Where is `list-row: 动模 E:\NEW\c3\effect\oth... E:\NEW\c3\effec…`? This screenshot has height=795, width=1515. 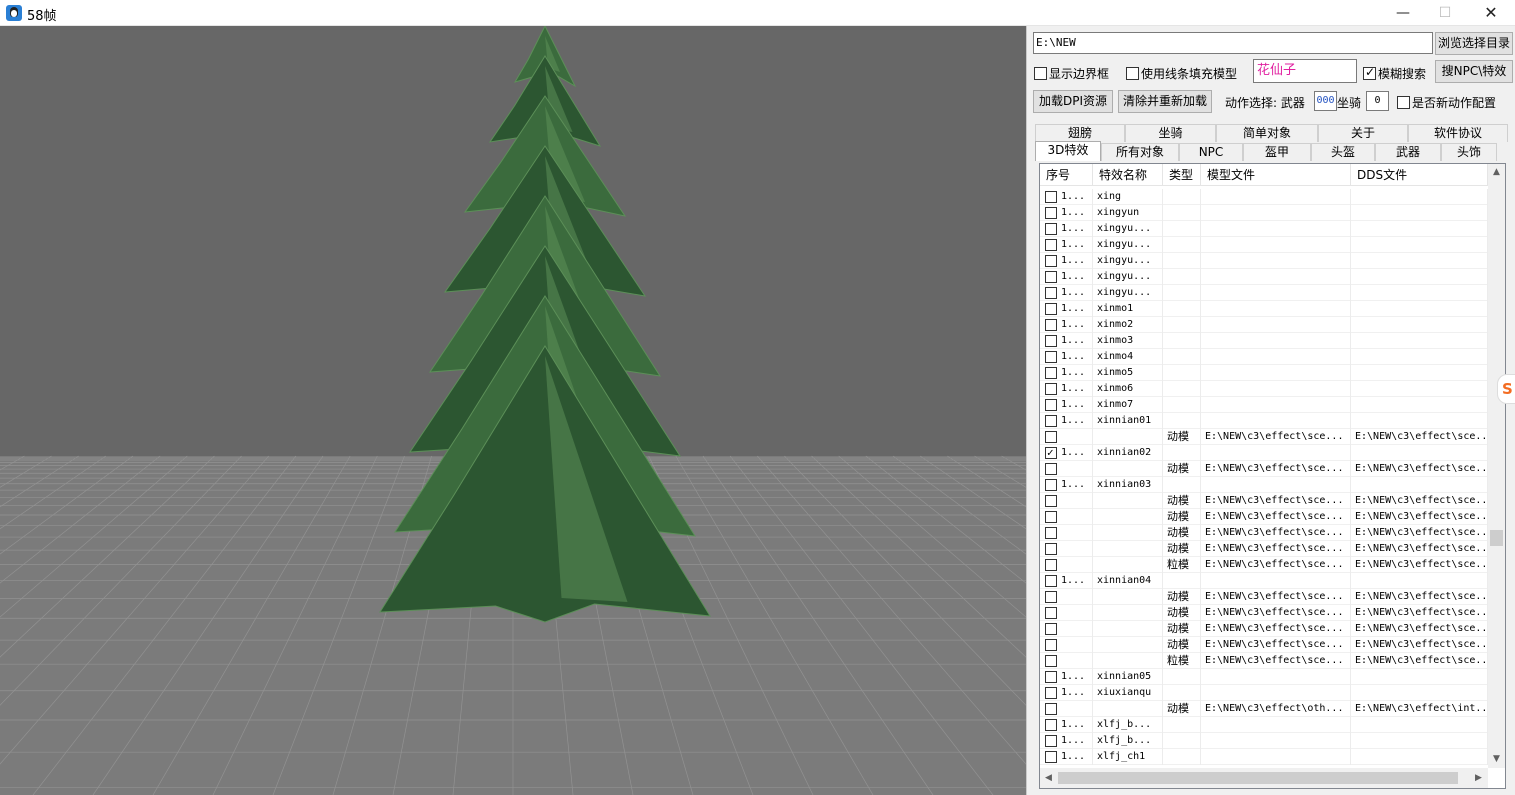 list-row: 动模 E:\NEW\c3\effect\oth... E:\NEW\c3\effec… is located at coordinates (1264, 709).